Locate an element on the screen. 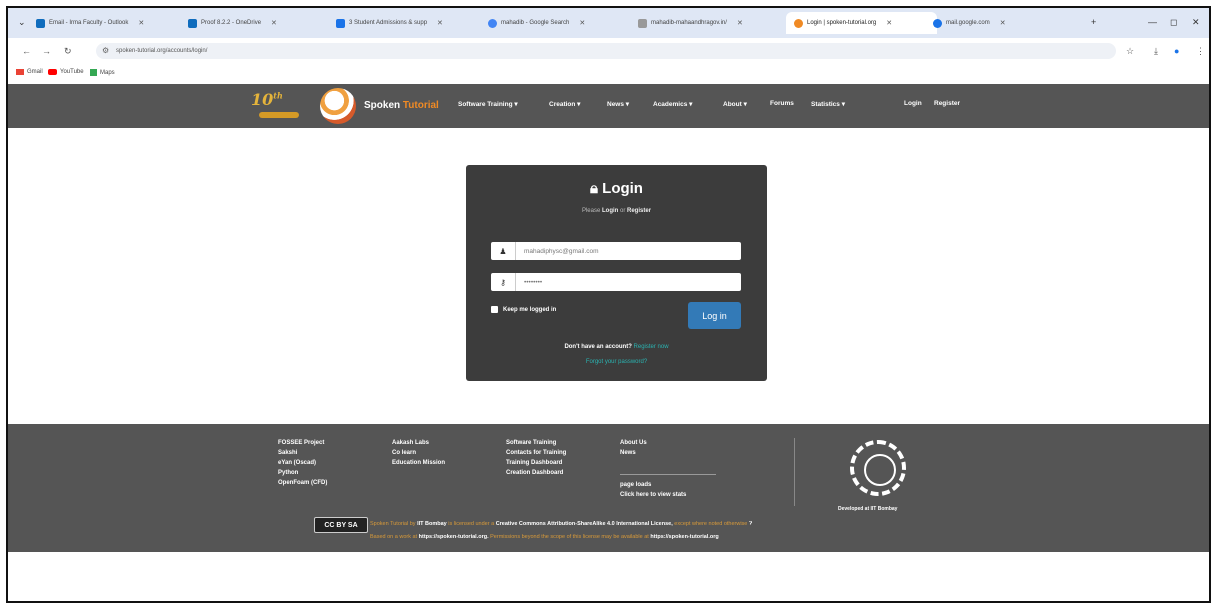 The image size is (1217, 607). menu-about: About ▾ is located at coordinates (735, 104).